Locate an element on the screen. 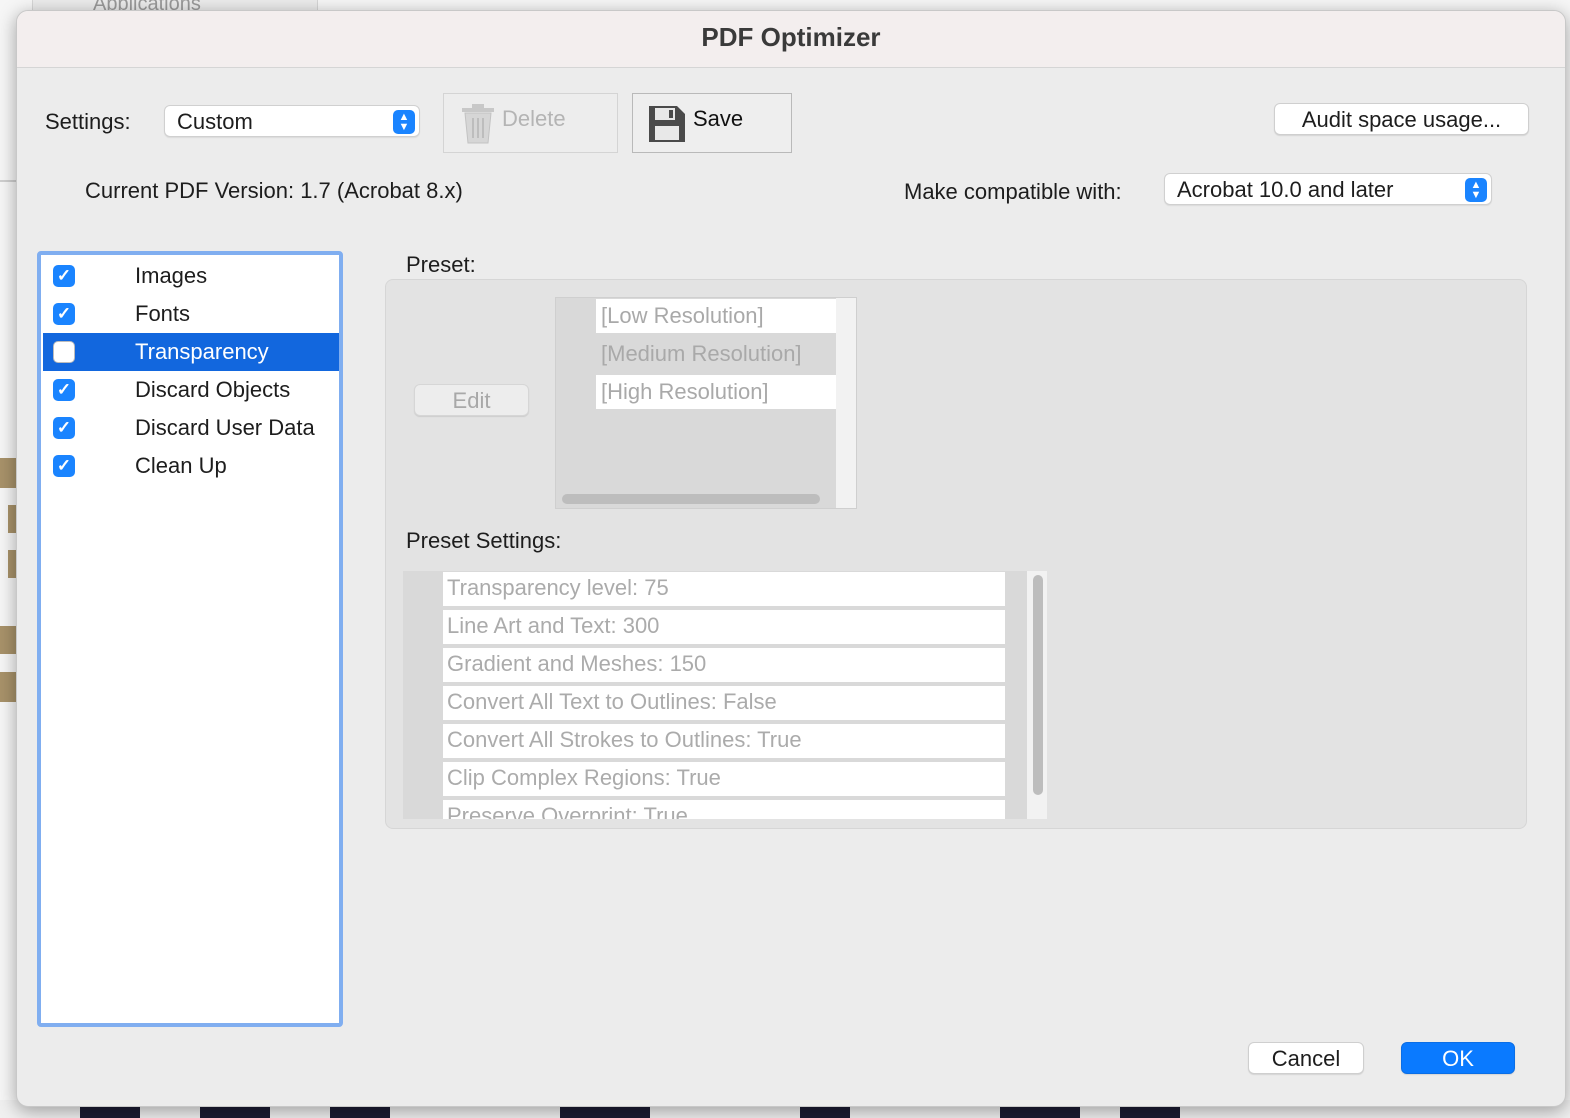  preset-setting-row: Clip Complex Regions: True is located at coordinates (724, 779).